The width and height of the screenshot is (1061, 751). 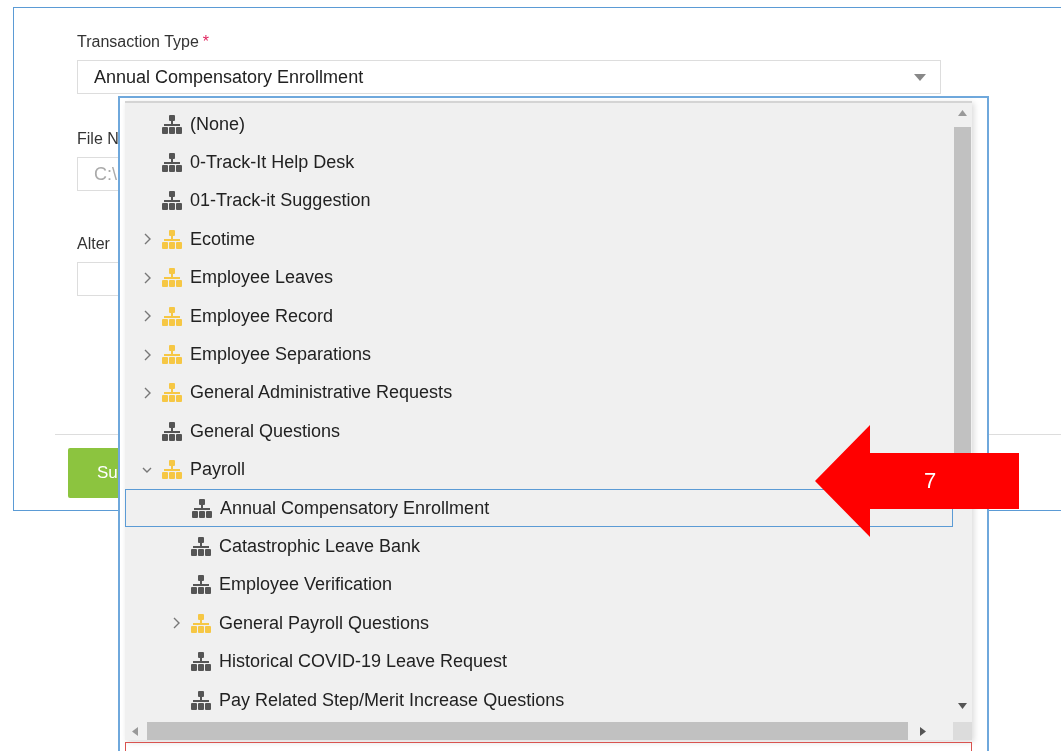 What do you see at coordinates (292, 393) in the screenshot?
I see `tree-item: General Administrative Requests` at bounding box center [292, 393].